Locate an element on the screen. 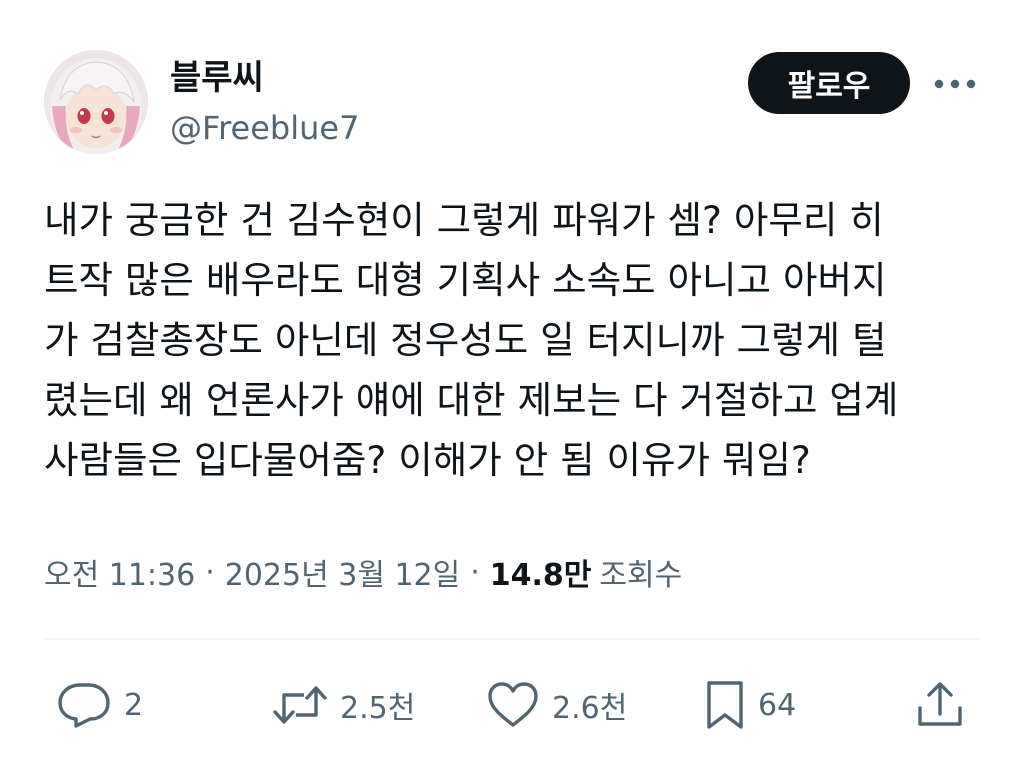 The width and height of the screenshot is (1024, 780). post-text-line: 렸는데 왜 언론사가 얘에 대한 제보는 다 거절하고 업계 is located at coordinates (471, 400).